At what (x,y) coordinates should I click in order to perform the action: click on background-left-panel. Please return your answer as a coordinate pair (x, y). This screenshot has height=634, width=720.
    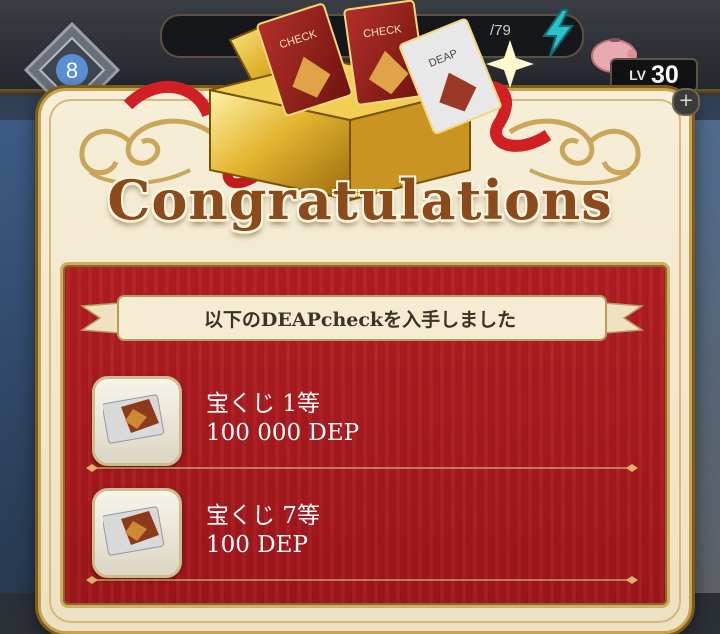
    Looking at the image, I should click on (20, 356).